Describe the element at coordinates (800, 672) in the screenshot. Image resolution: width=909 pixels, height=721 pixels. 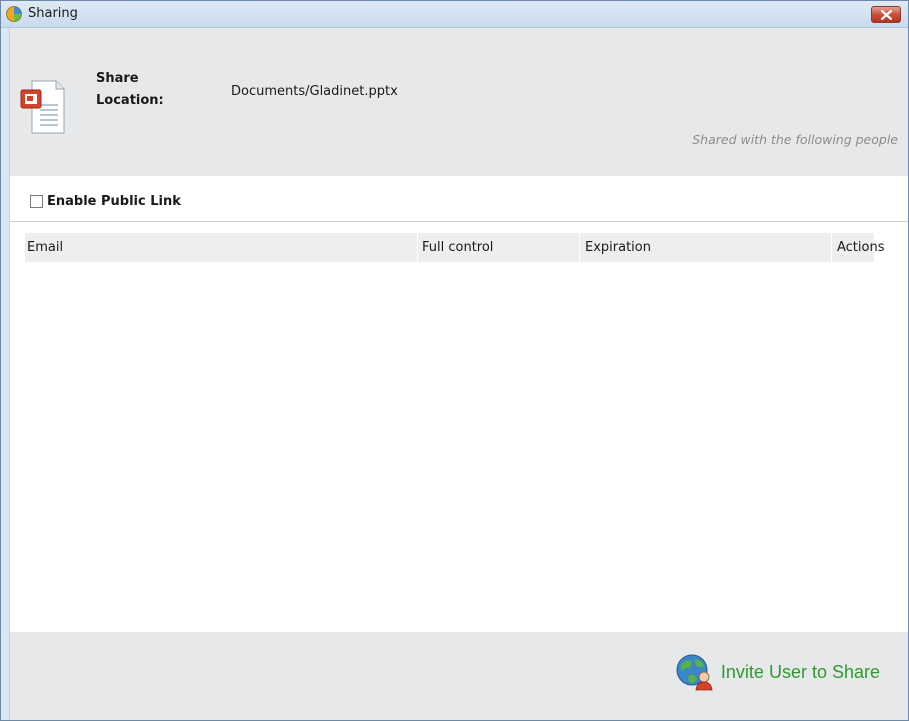
I see `invite-user-label: Invite User to Share` at that location.